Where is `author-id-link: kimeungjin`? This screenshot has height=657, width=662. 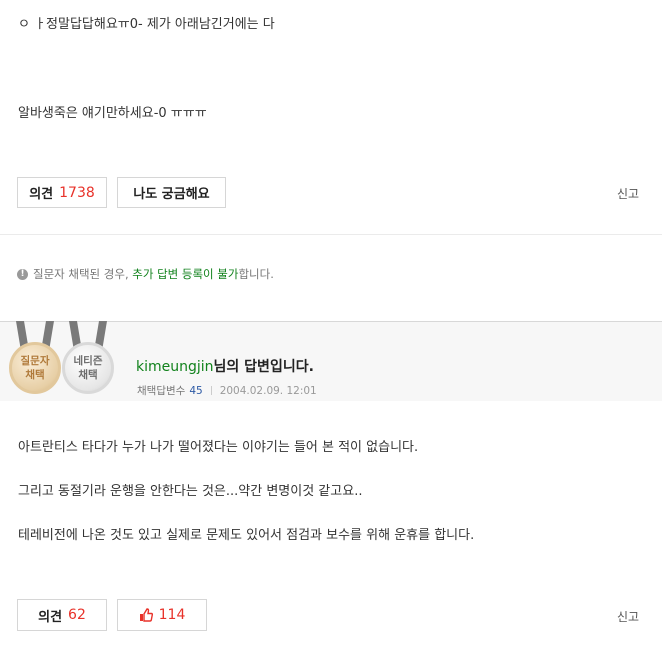
author-id-link: kimeungjin is located at coordinates (175, 367).